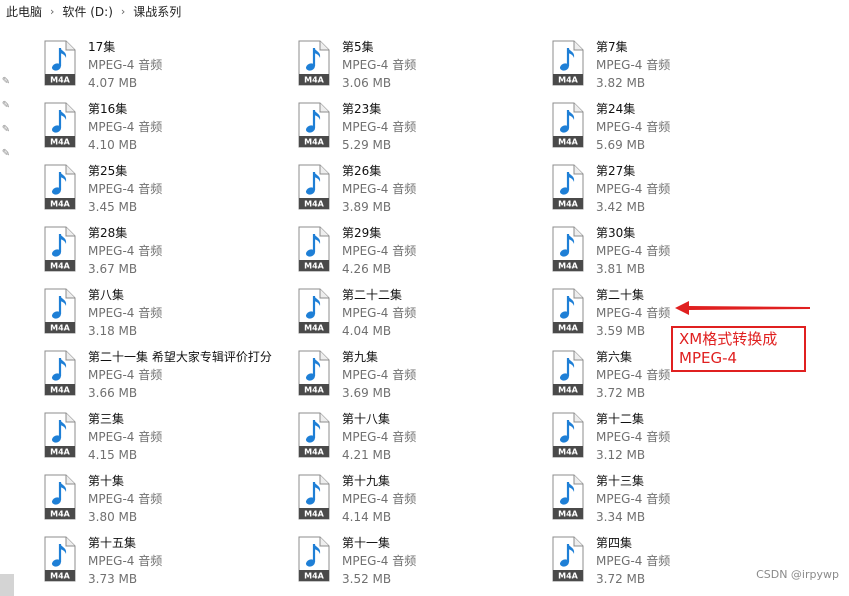 Image resolution: width=849 pixels, height=596 pixels. I want to click on file-item: M4A 第九集 MPEG-4 音频 3.69 MB, so click(424, 379).